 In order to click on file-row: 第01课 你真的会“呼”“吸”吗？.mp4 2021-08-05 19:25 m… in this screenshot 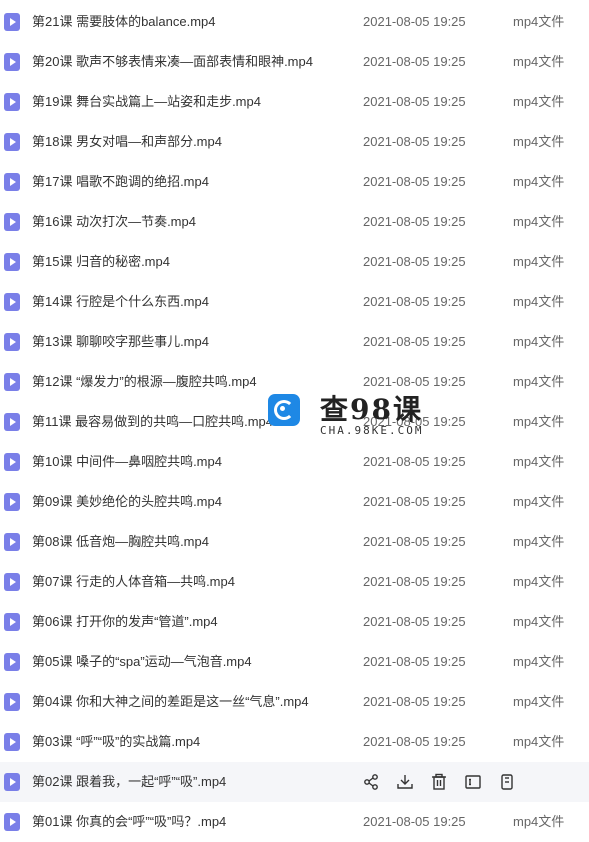, I will do `click(294, 822)`.